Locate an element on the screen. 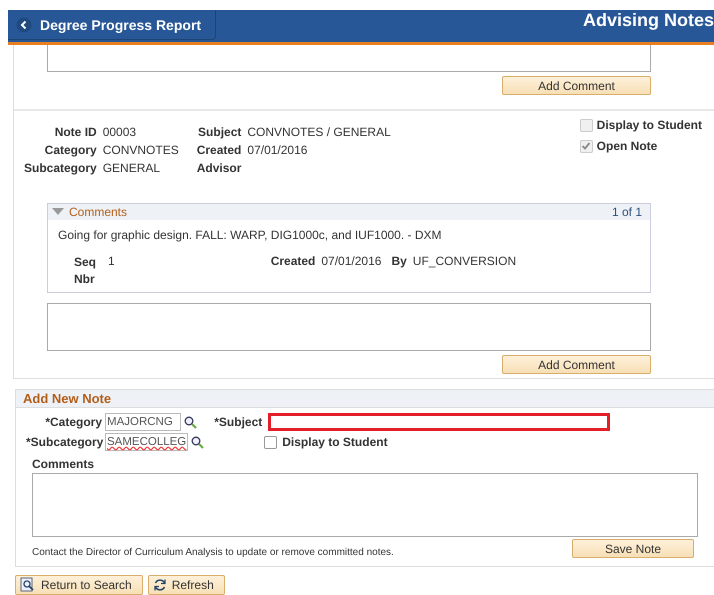  subject-field is located at coordinates (439, 422).